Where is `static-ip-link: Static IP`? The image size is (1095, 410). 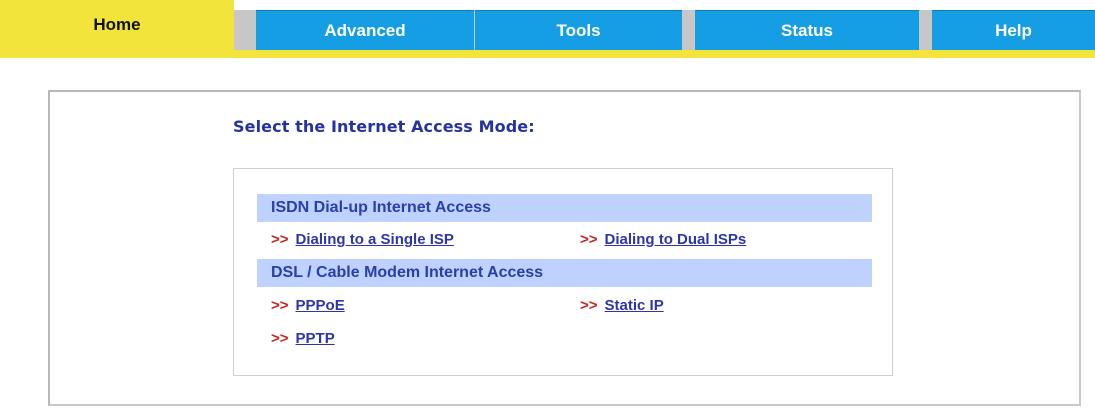
static-ip-link: Static IP is located at coordinates (634, 305).